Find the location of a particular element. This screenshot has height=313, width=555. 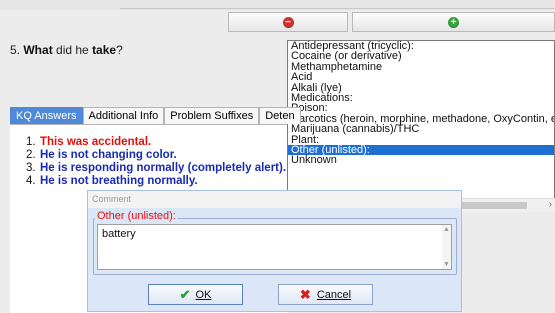

chevron-up-icon: ▲ is located at coordinates (446, 229).